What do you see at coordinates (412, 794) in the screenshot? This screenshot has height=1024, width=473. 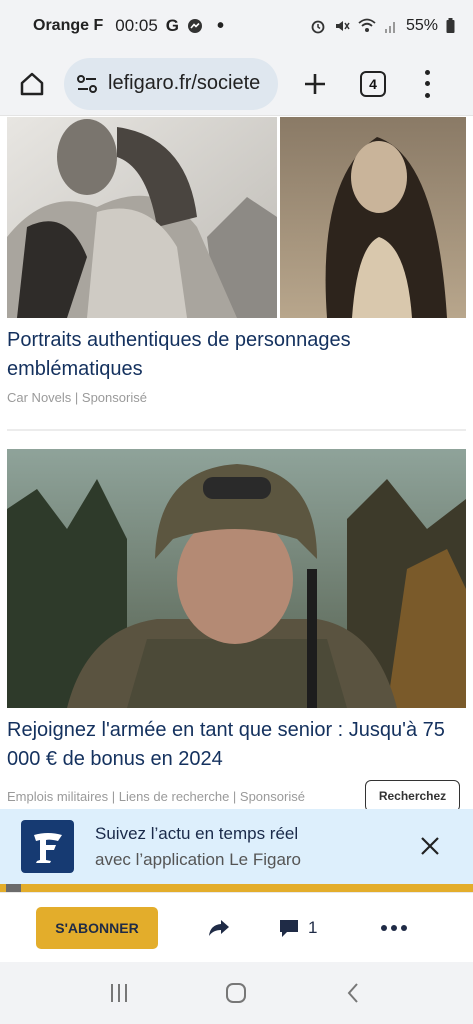 I see `search-cta-button: Recherchez` at bounding box center [412, 794].